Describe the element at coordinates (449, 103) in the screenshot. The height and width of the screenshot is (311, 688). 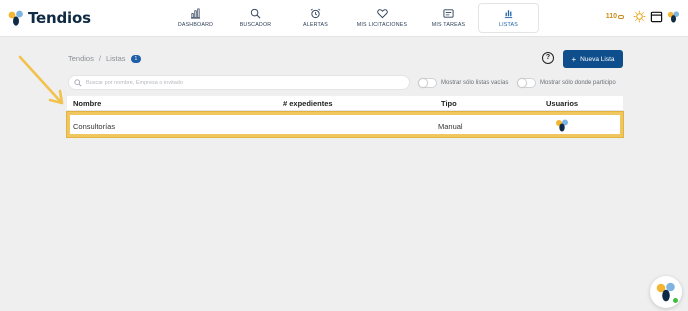
I see `column-header-tipo: Tipo` at that location.